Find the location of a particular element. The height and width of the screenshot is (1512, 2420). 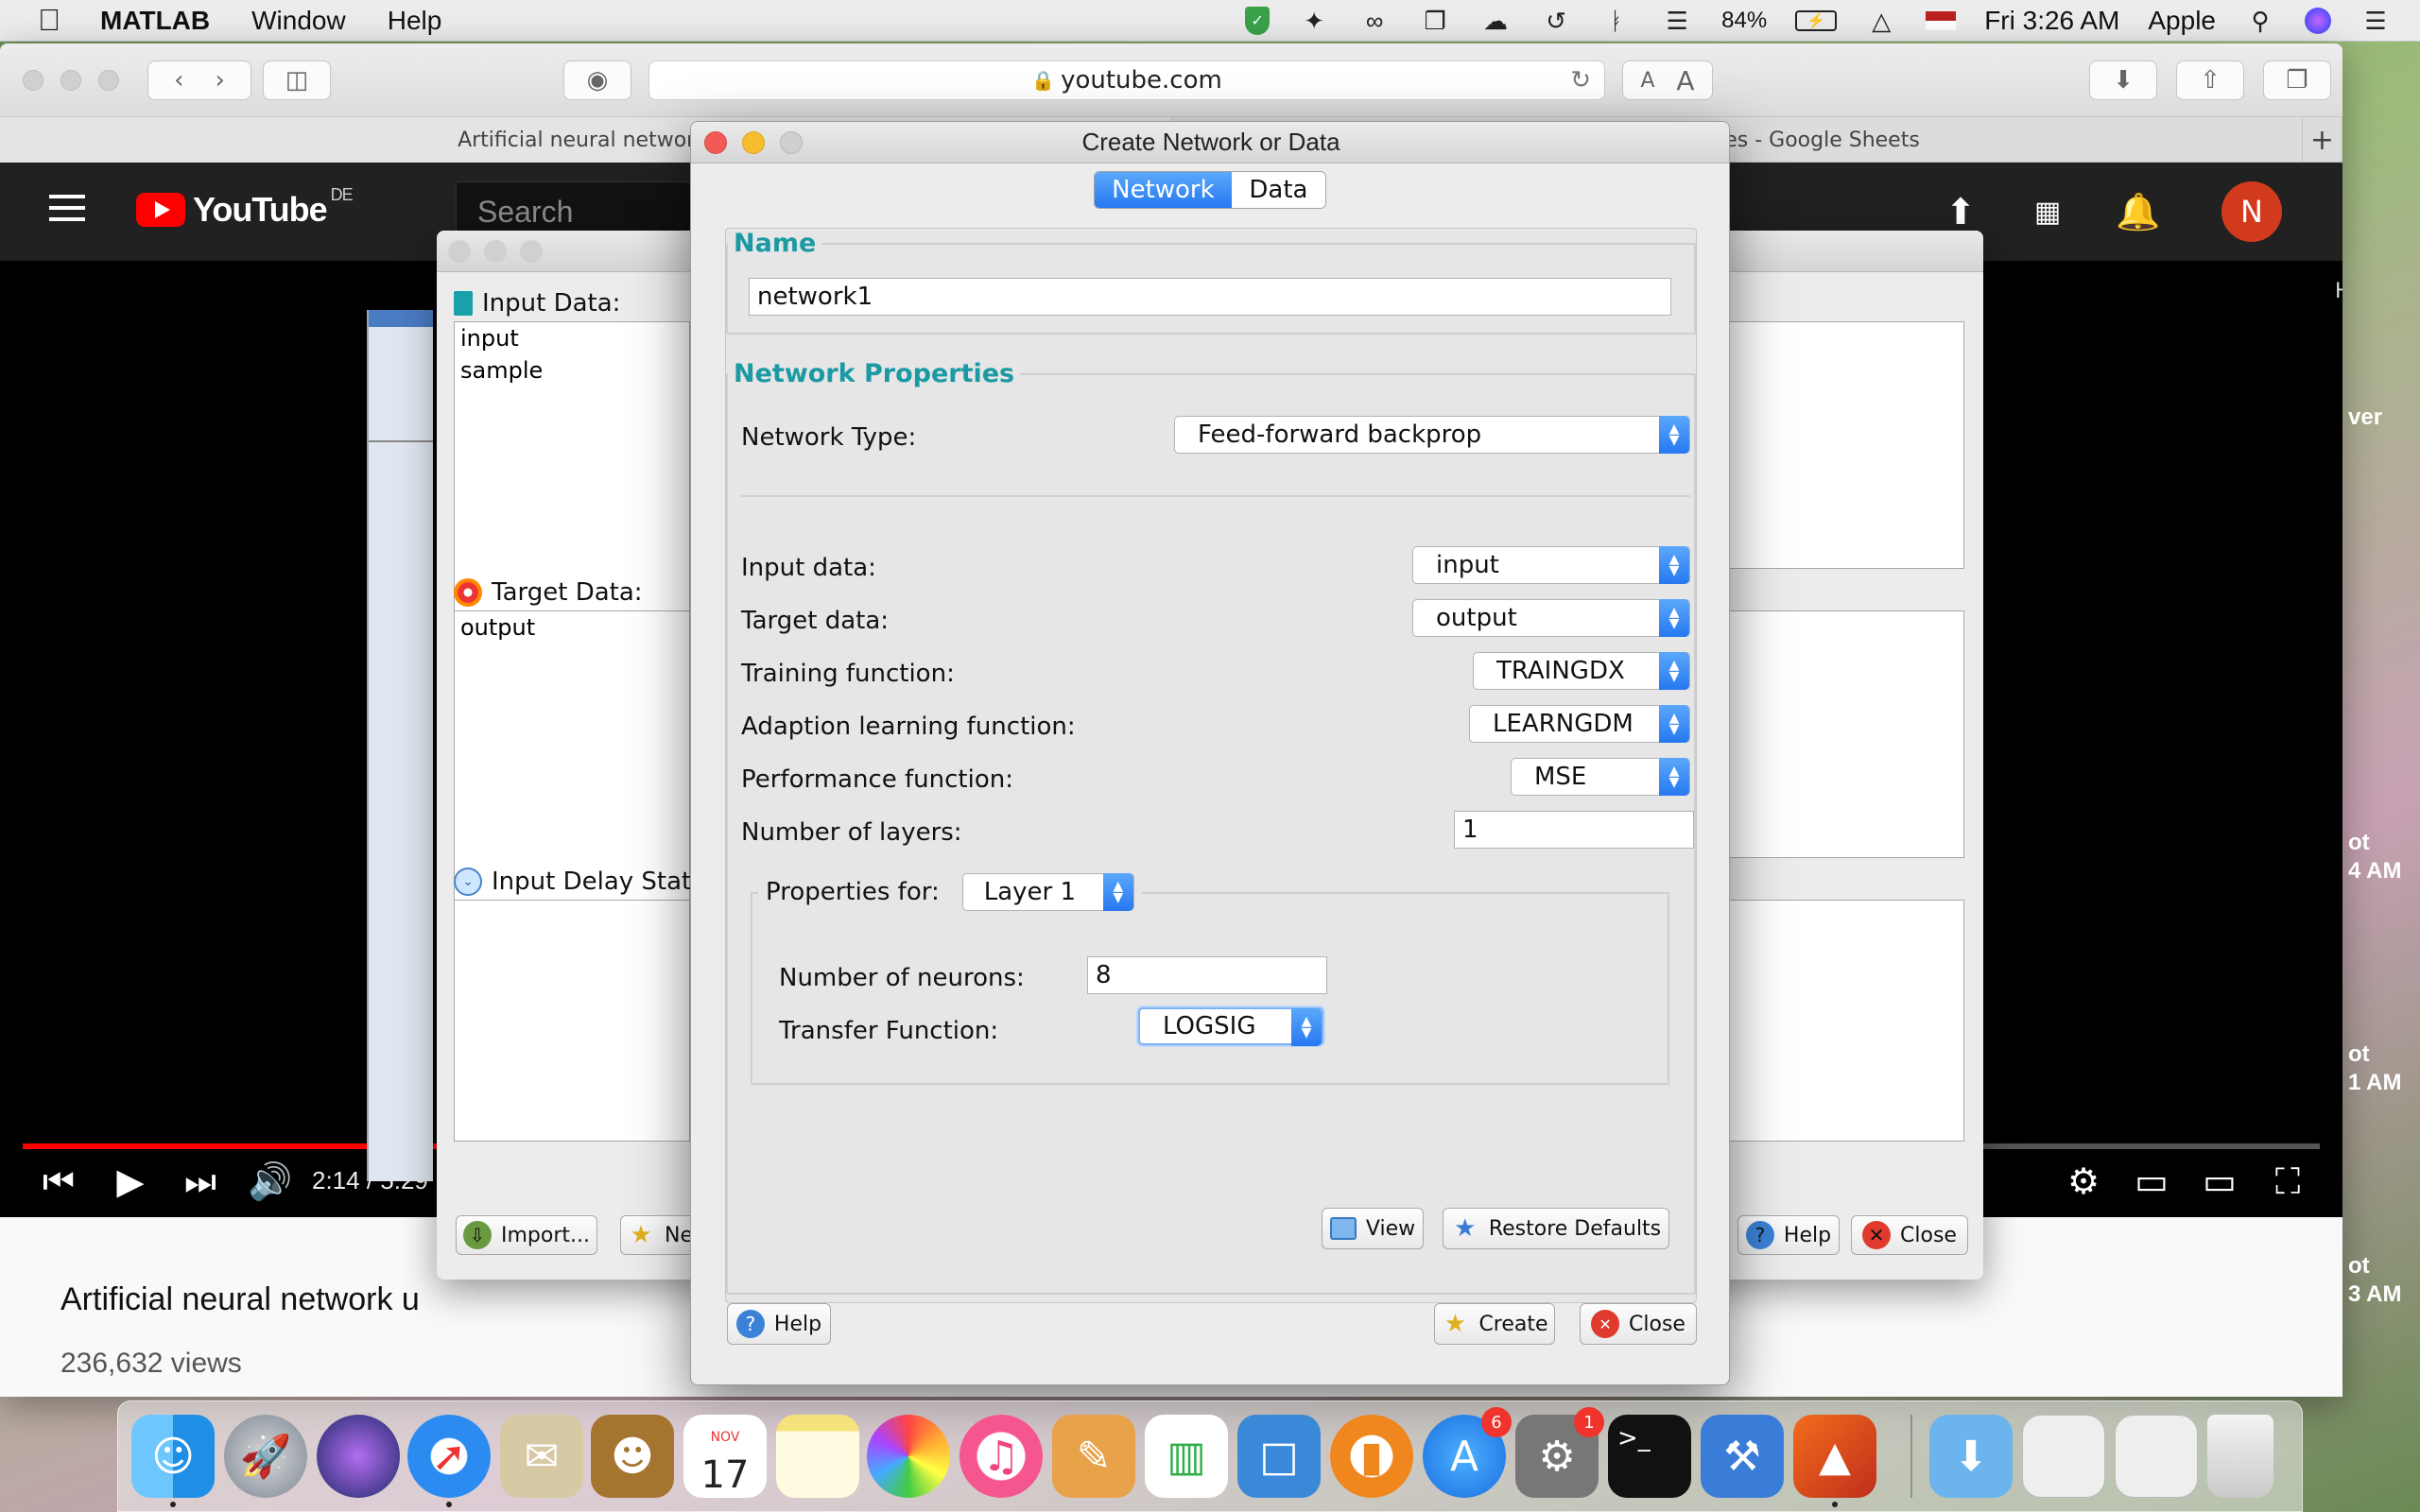

notes-icon is located at coordinates (817, 1456).